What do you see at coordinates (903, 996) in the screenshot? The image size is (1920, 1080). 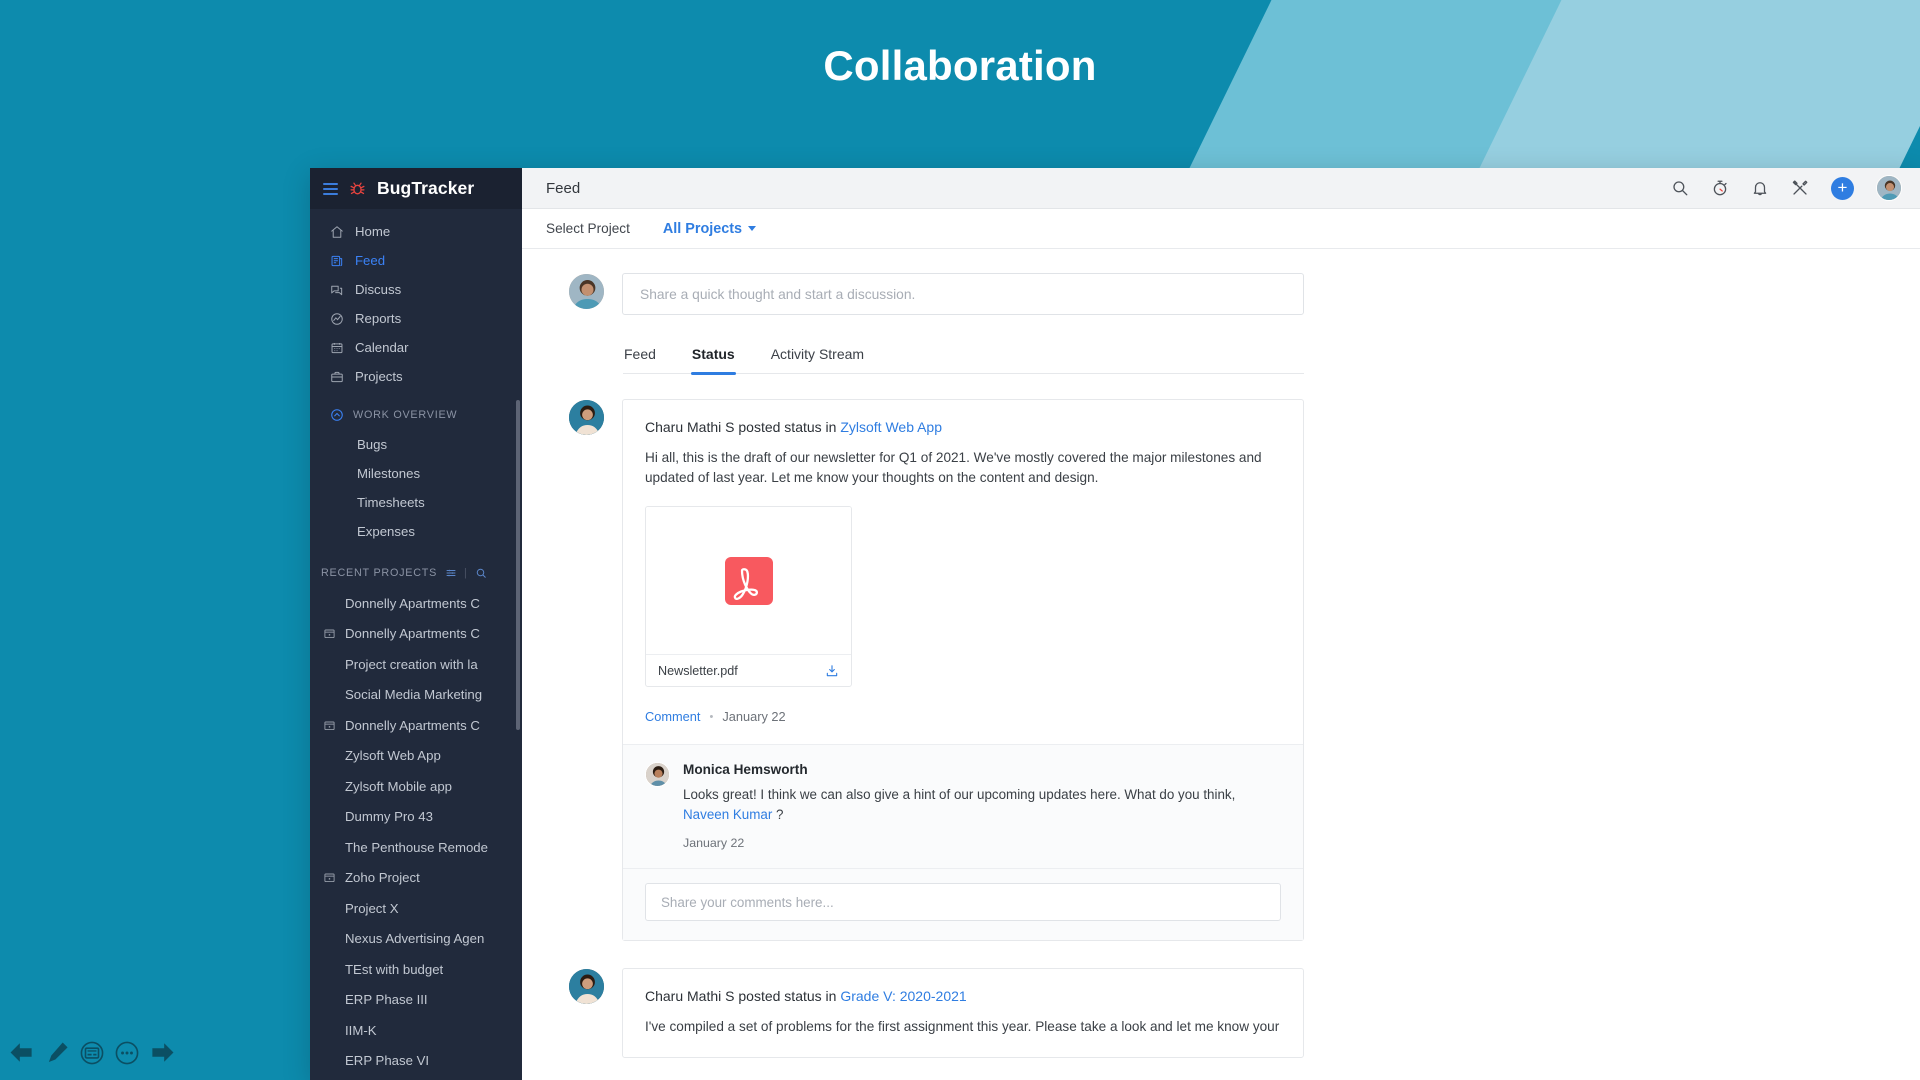 I see `post-project-link: Grade V: 2020-2021` at bounding box center [903, 996].